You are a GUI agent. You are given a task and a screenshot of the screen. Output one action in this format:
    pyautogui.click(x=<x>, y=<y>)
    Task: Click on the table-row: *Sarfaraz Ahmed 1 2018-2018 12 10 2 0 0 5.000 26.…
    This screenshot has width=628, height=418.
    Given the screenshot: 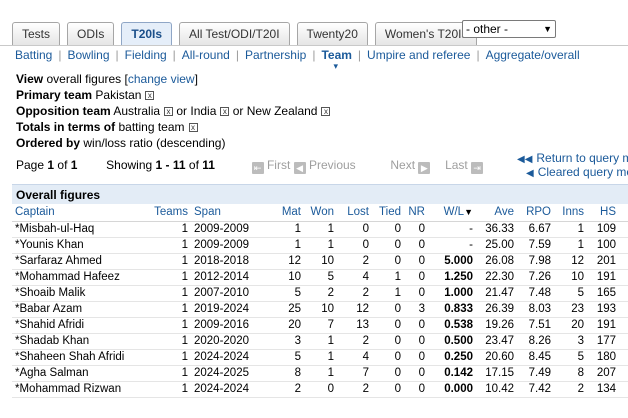 What is the action you would take?
    pyautogui.click(x=320, y=261)
    